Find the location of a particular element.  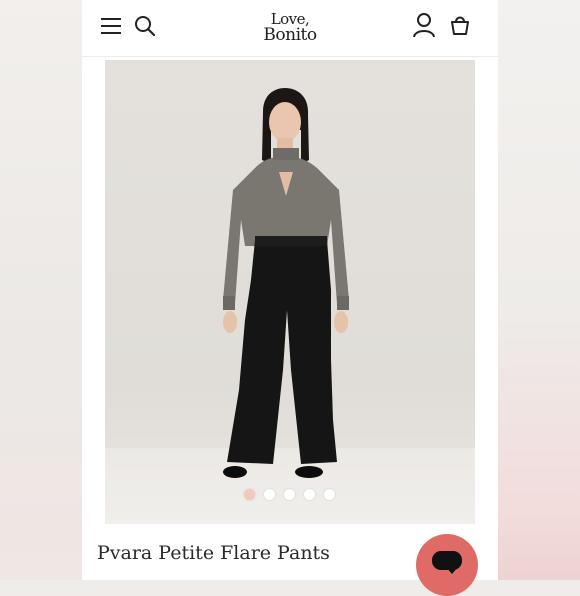

menu-icon is located at coordinates (111, 26).